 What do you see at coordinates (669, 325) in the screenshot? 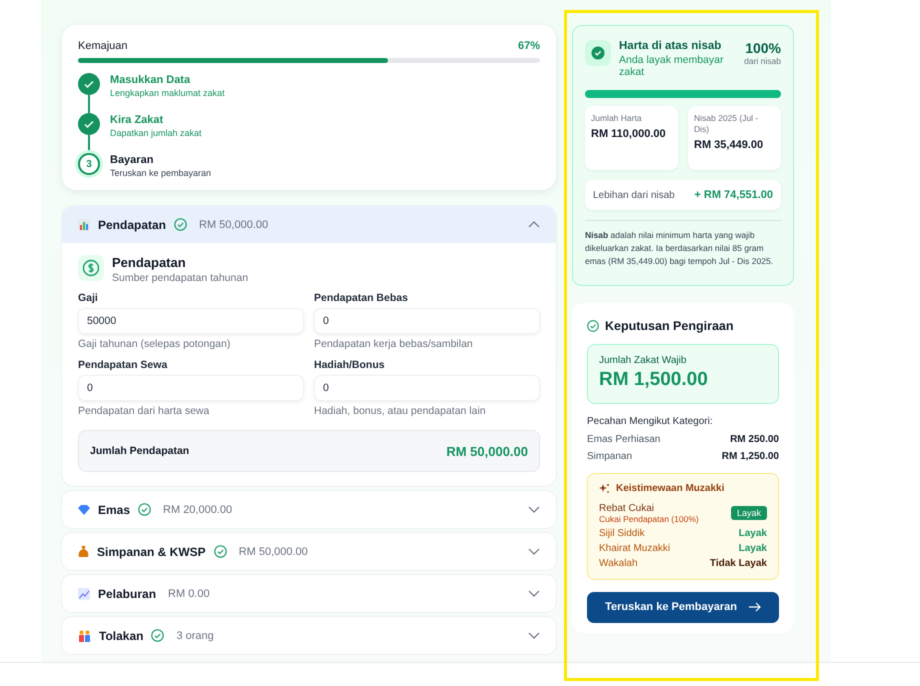
I see `decision-title: Keputusan Pengiraan` at bounding box center [669, 325].